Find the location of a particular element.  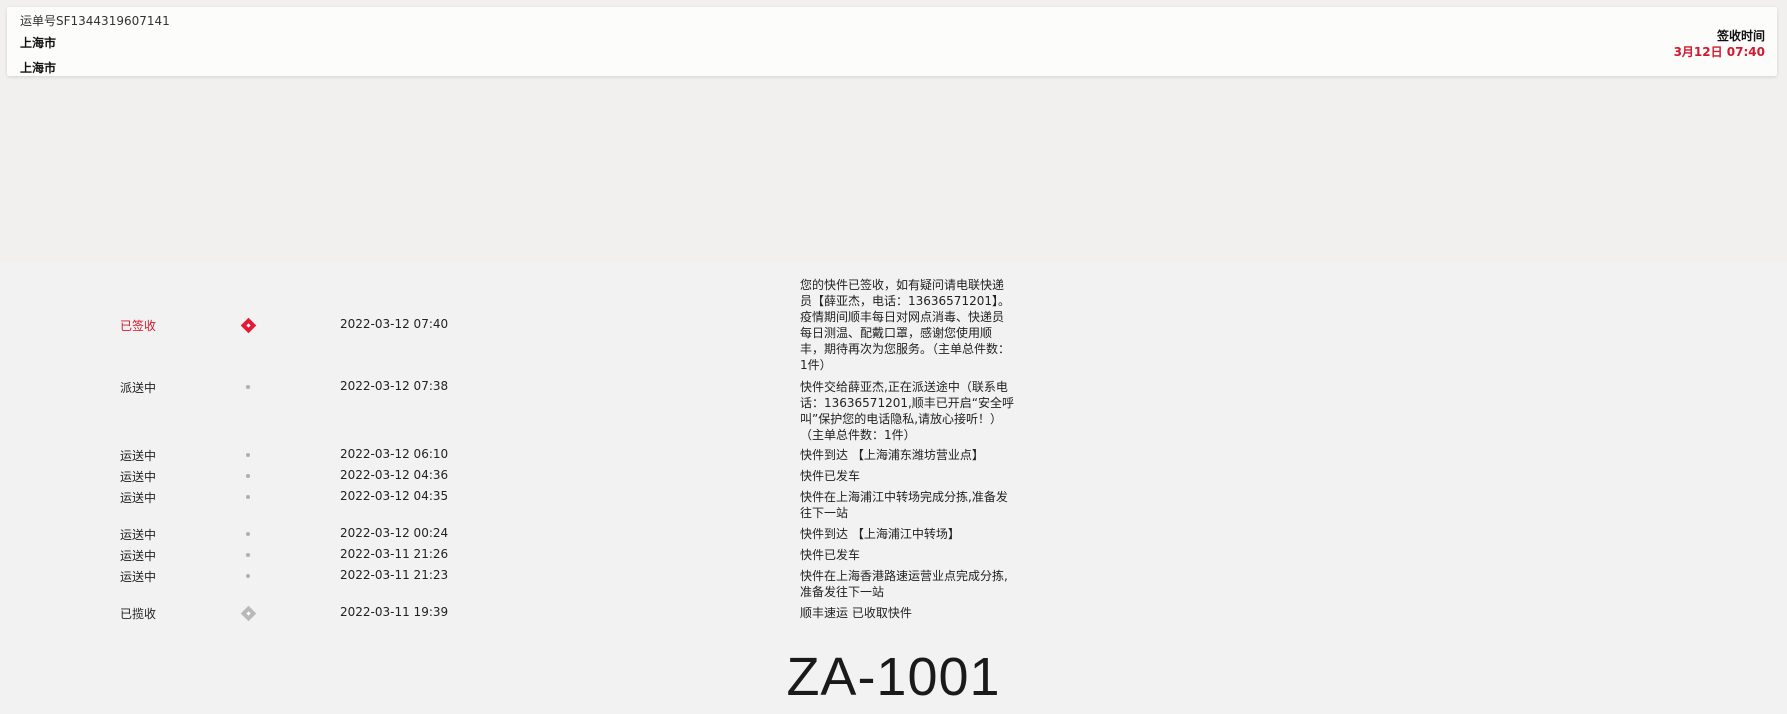

event-time: 2022-03-12 04:35 is located at coordinates (394, 496).